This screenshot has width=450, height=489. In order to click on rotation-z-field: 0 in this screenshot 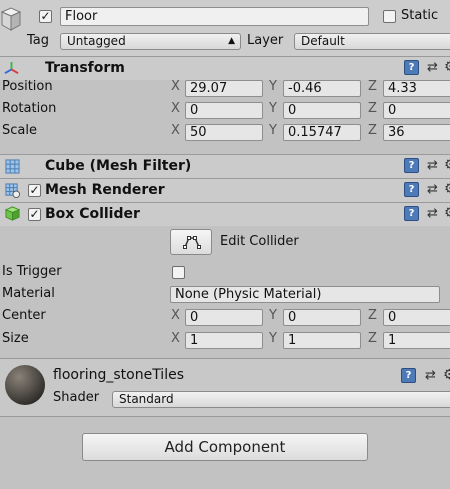, I will do `click(416, 110)`.